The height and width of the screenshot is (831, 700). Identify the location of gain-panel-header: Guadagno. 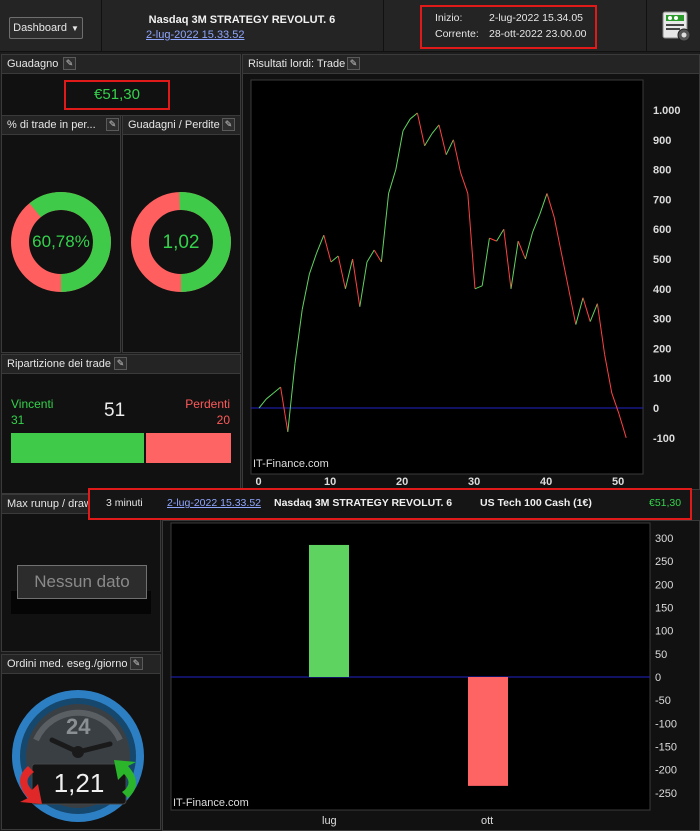
(121, 64).